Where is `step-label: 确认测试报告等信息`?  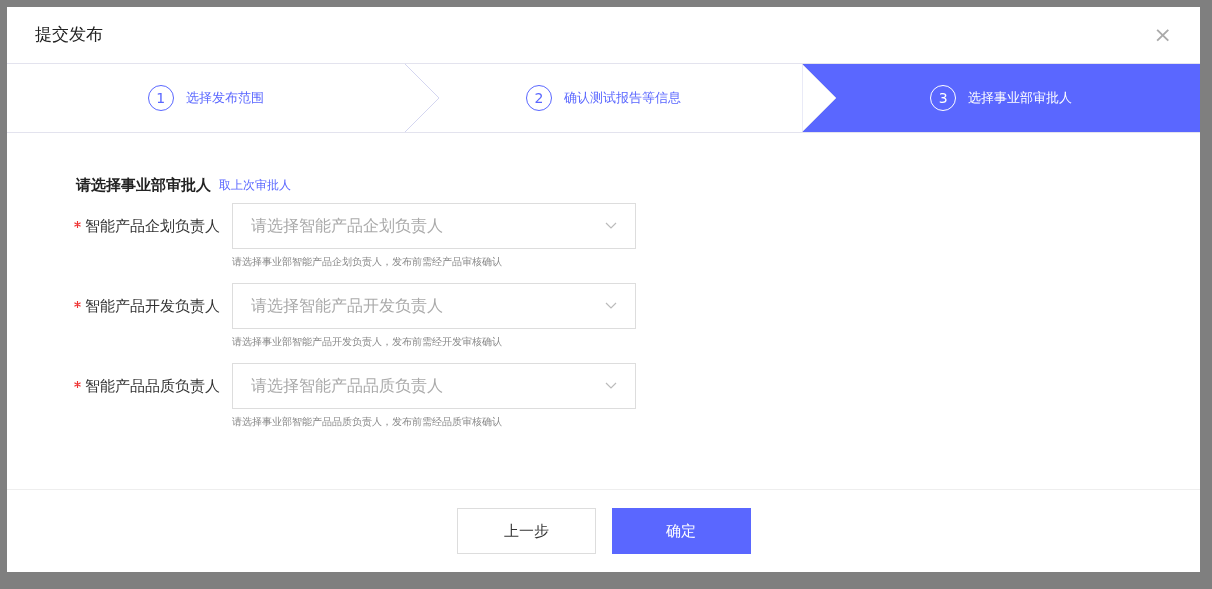 step-label: 确认测试报告等信息 is located at coordinates (622, 98).